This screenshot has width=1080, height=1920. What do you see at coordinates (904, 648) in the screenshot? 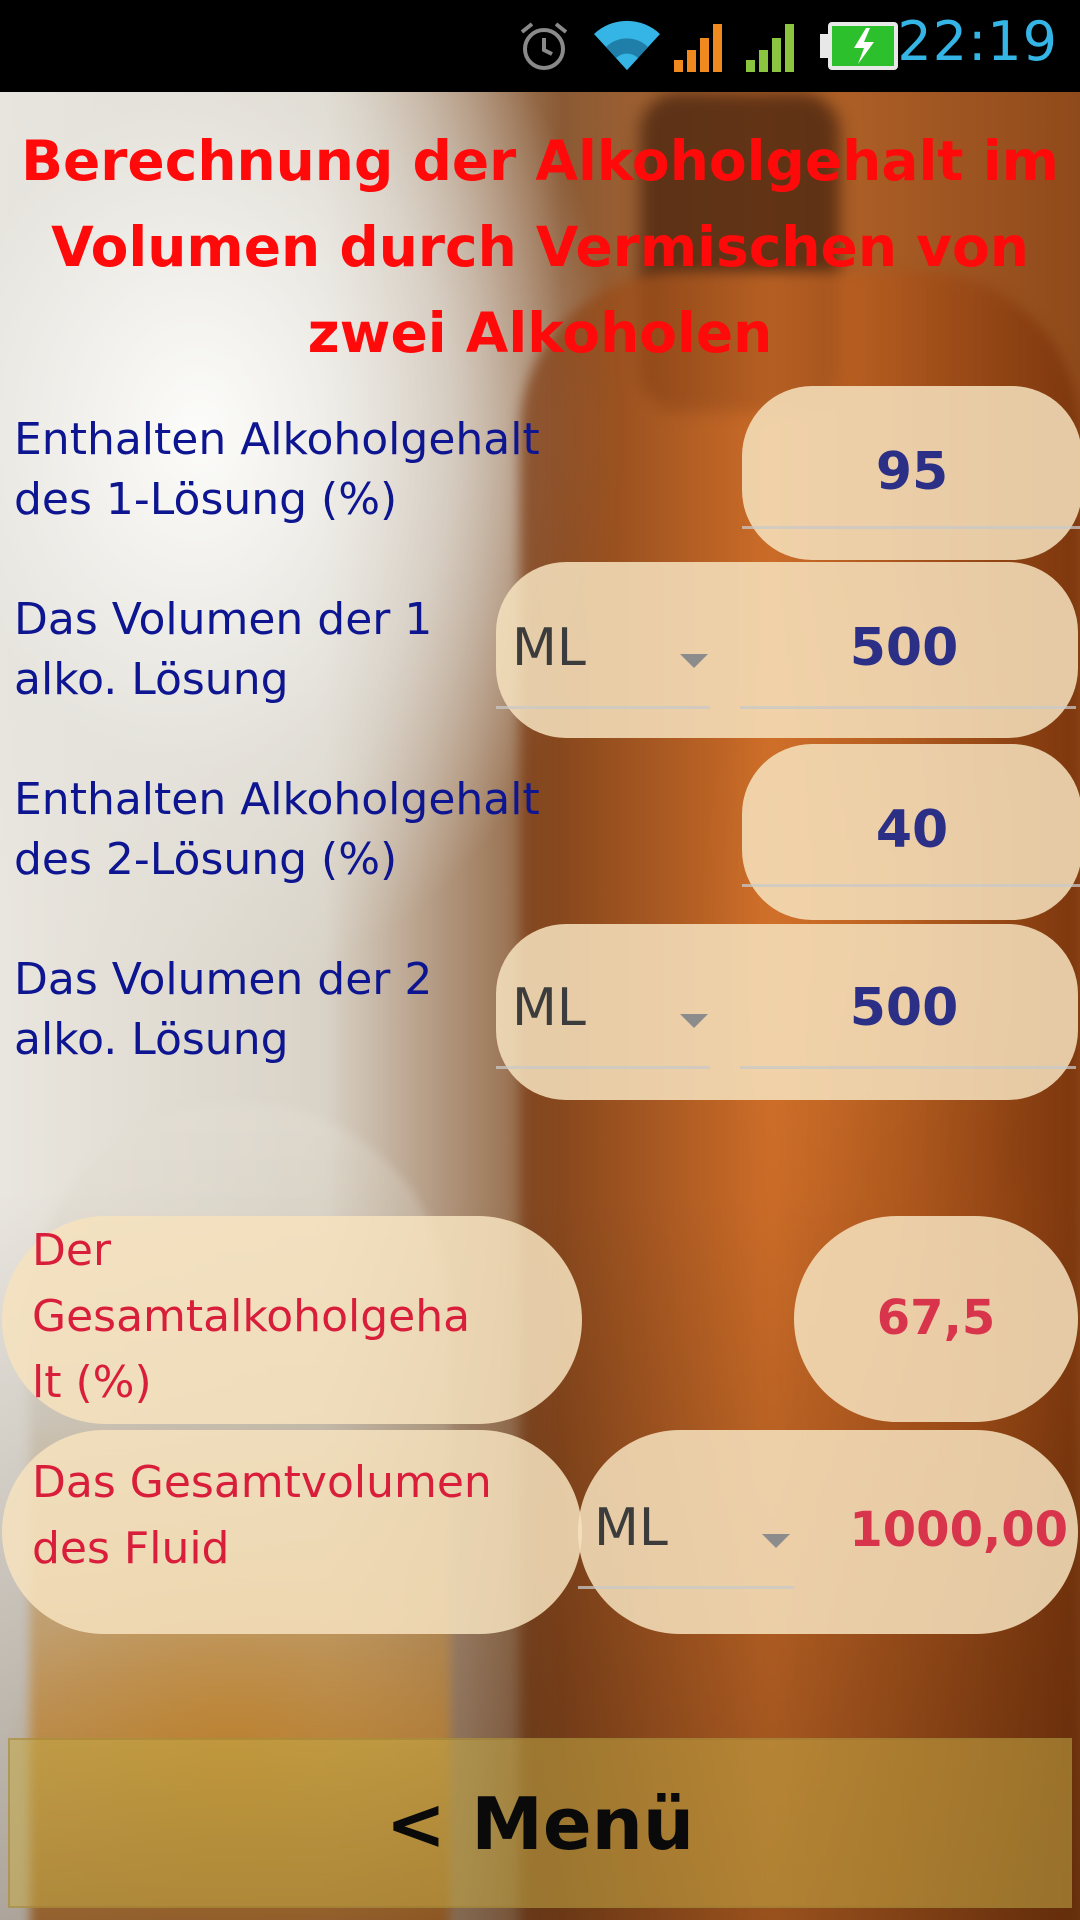
I see `volume1-value: 500` at bounding box center [904, 648].